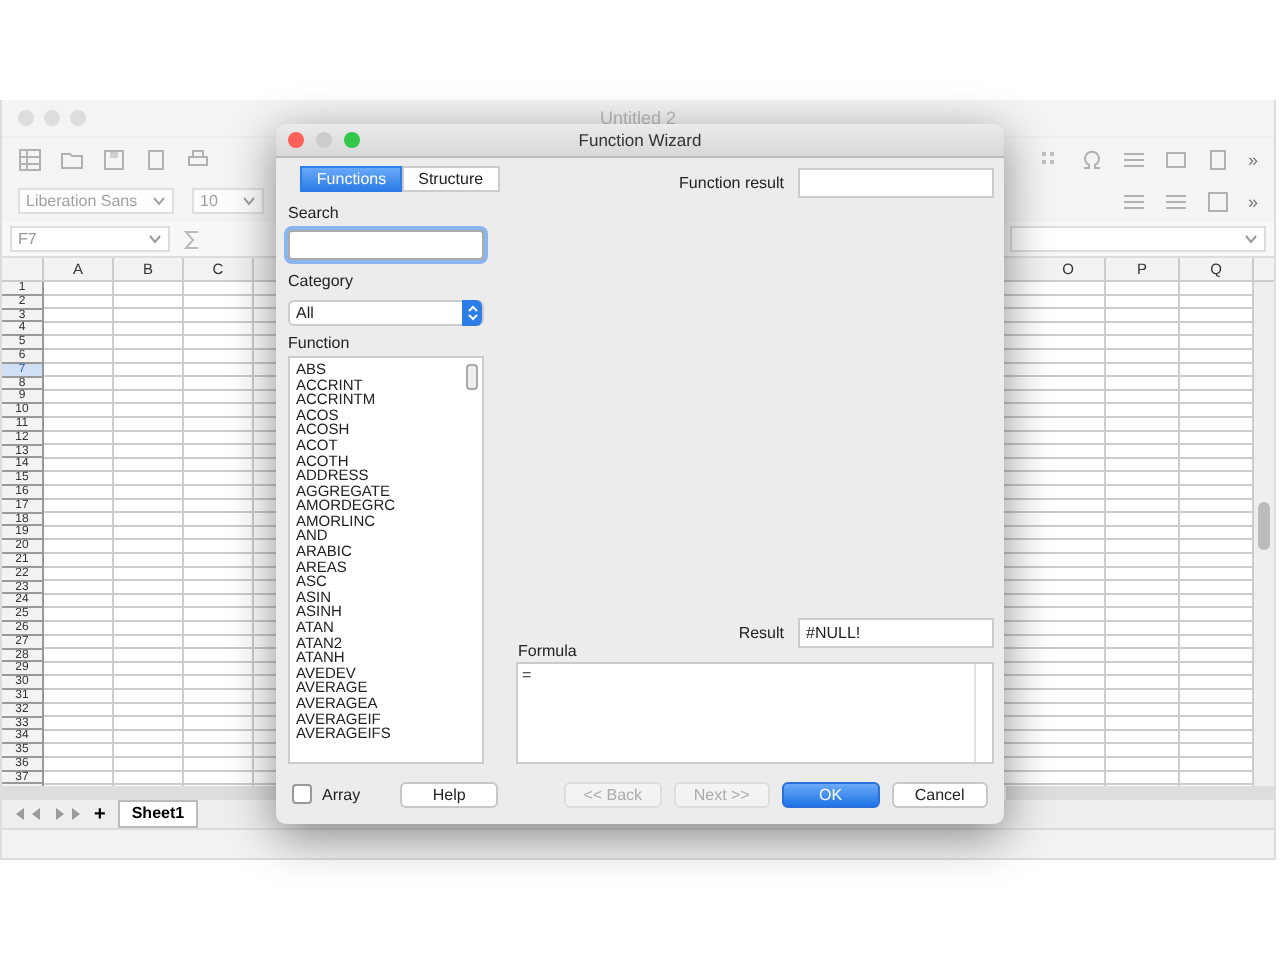 The width and height of the screenshot is (1280, 960). Describe the element at coordinates (755, 713) in the screenshot. I see `formula-field: =` at that location.